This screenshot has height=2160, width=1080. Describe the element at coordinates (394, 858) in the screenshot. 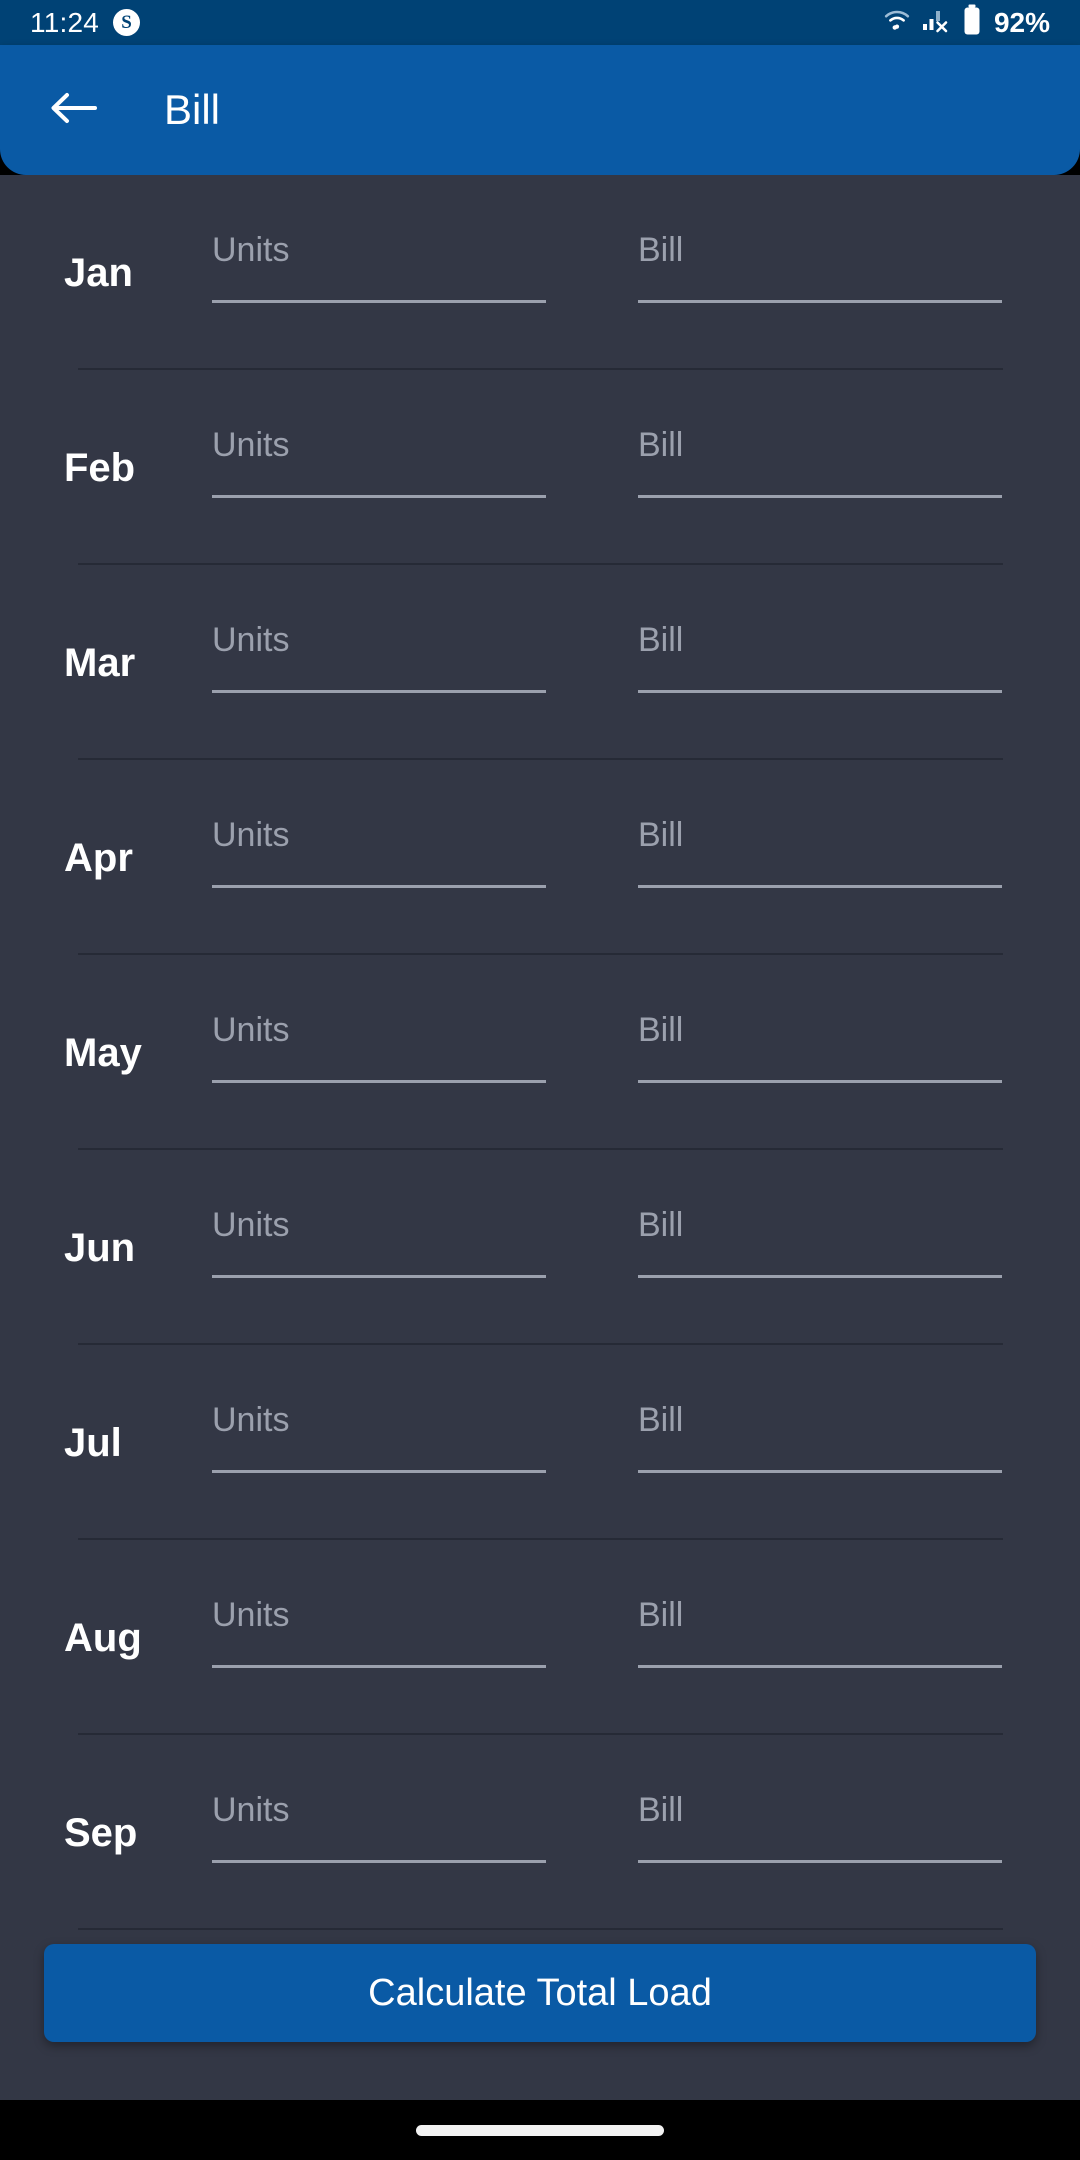

I see `units-input-apr: Units` at that location.